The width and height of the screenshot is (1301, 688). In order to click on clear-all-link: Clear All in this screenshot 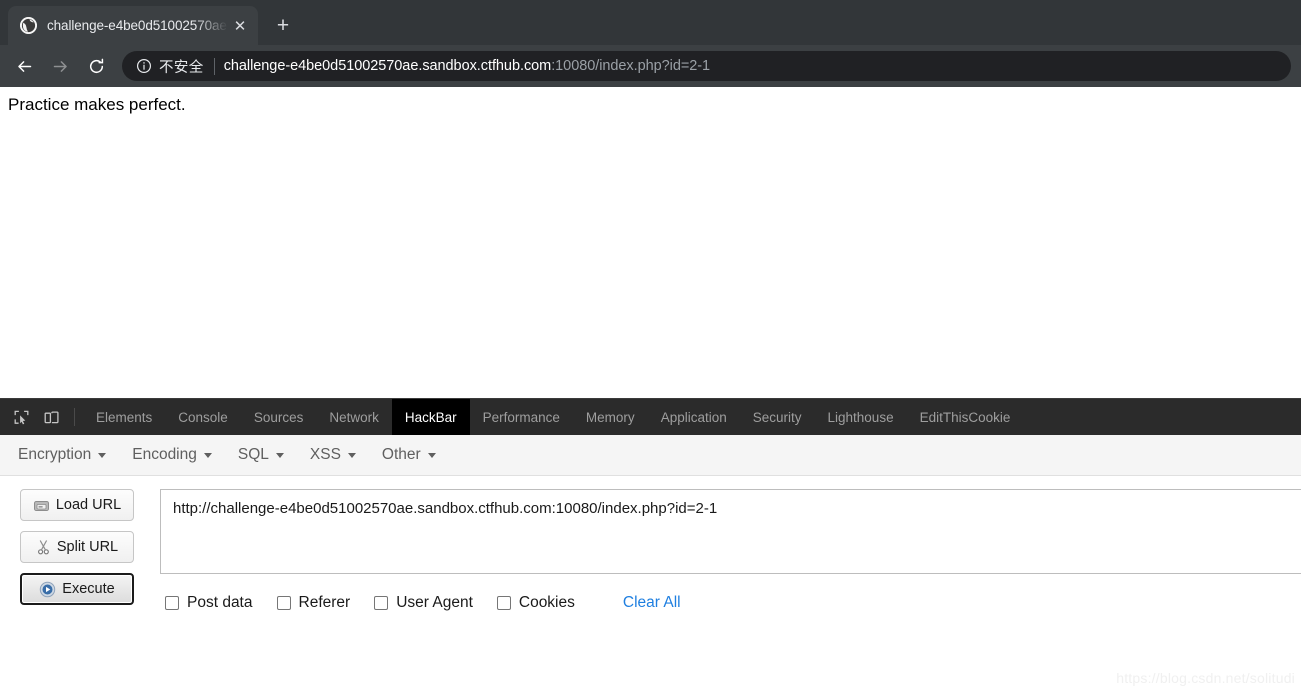, I will do `click(652, 603)`.